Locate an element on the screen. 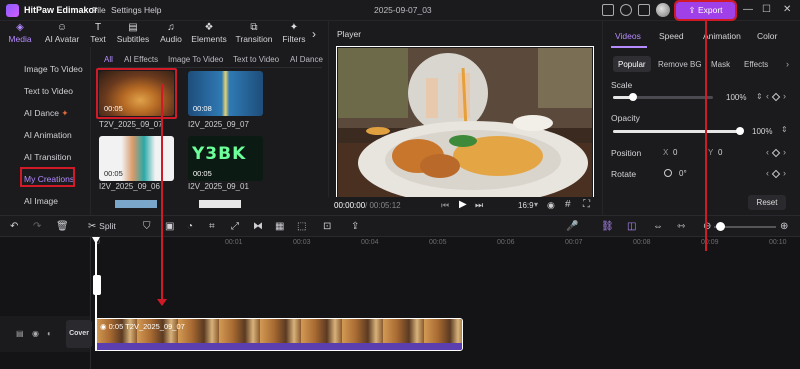 Image resolution: width=800 pixels, height=369 pixels. nav-ai-image: AI Image is located at coordinates (41, 201).